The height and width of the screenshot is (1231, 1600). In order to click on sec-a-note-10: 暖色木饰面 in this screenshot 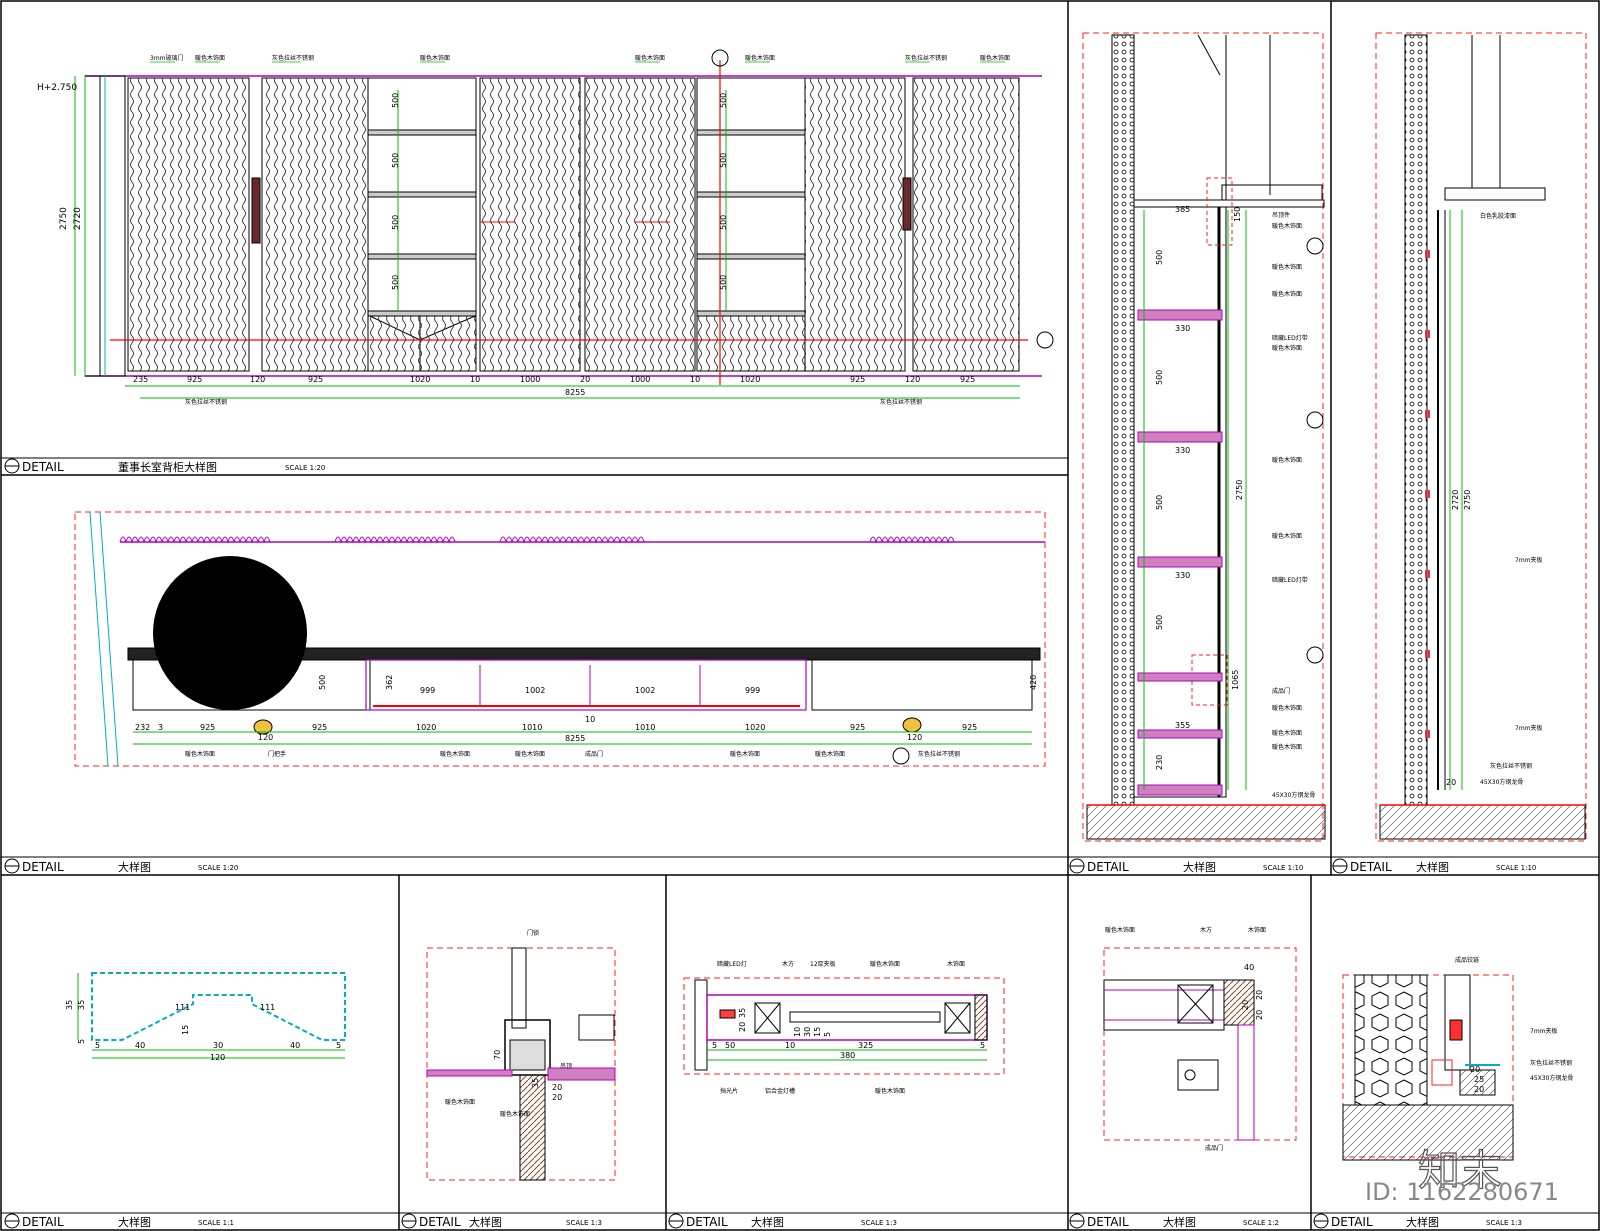, I will do `click(1287, 708)`.